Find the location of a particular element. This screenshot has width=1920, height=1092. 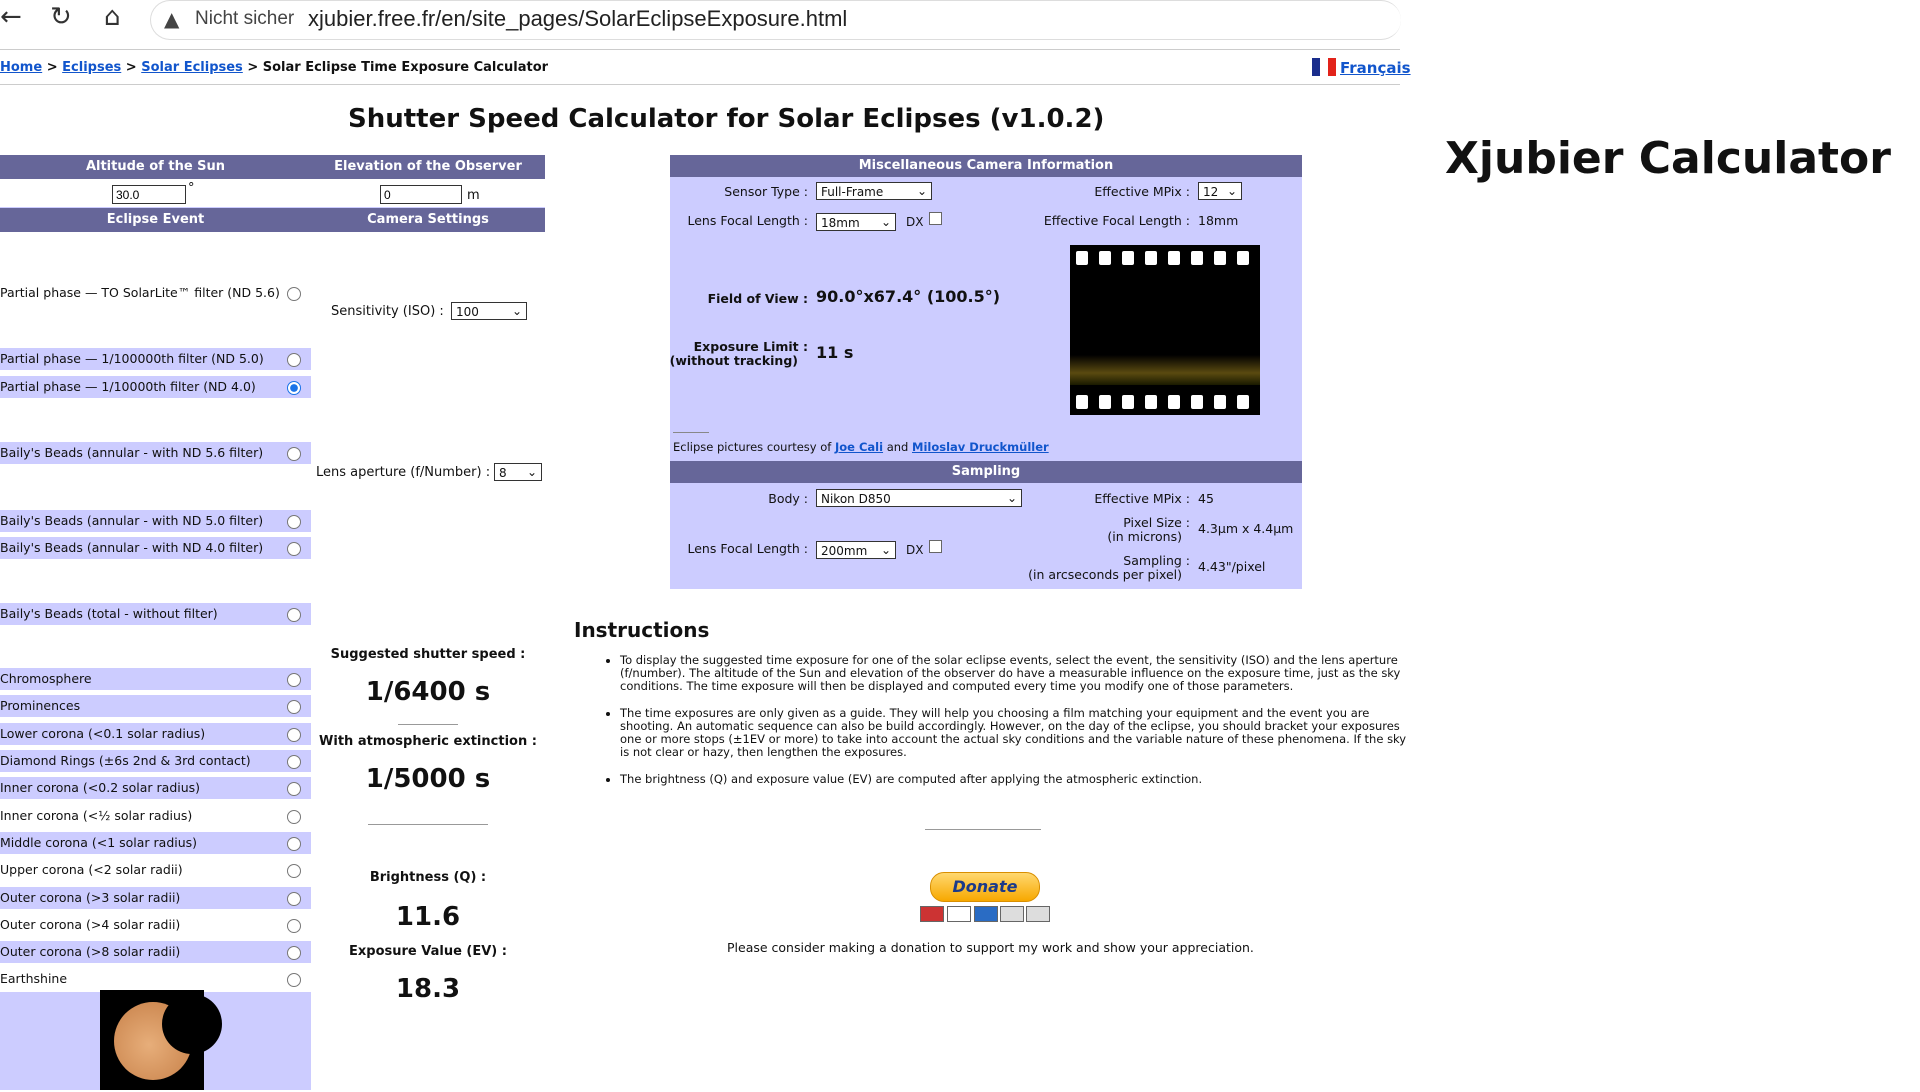

event-row: Lower corona (<0.1 solar radius) is located at coordinates (155, 734).